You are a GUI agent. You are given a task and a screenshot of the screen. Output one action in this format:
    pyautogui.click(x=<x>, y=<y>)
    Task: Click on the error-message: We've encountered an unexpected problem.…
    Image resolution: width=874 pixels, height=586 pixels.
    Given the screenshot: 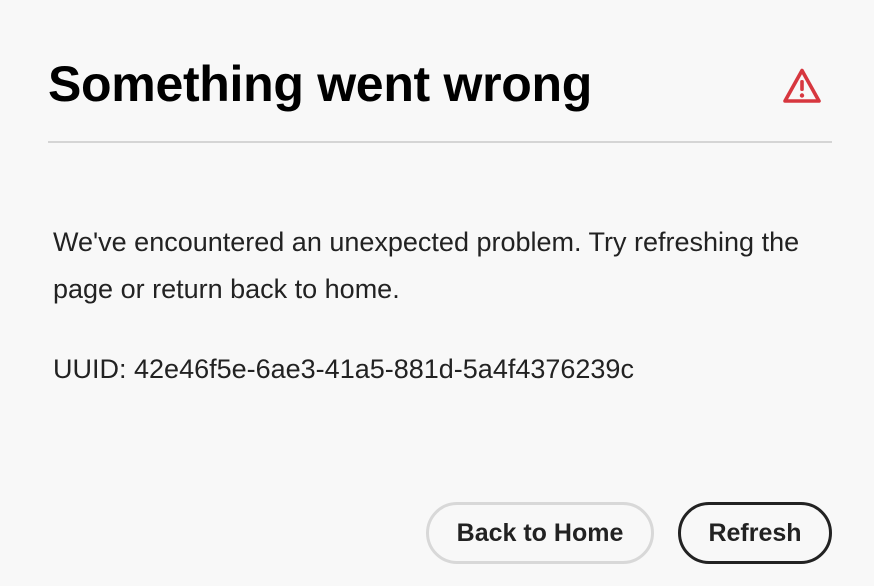 What is the action you would take?
    pyautogui.click(x=426, y=265)
    